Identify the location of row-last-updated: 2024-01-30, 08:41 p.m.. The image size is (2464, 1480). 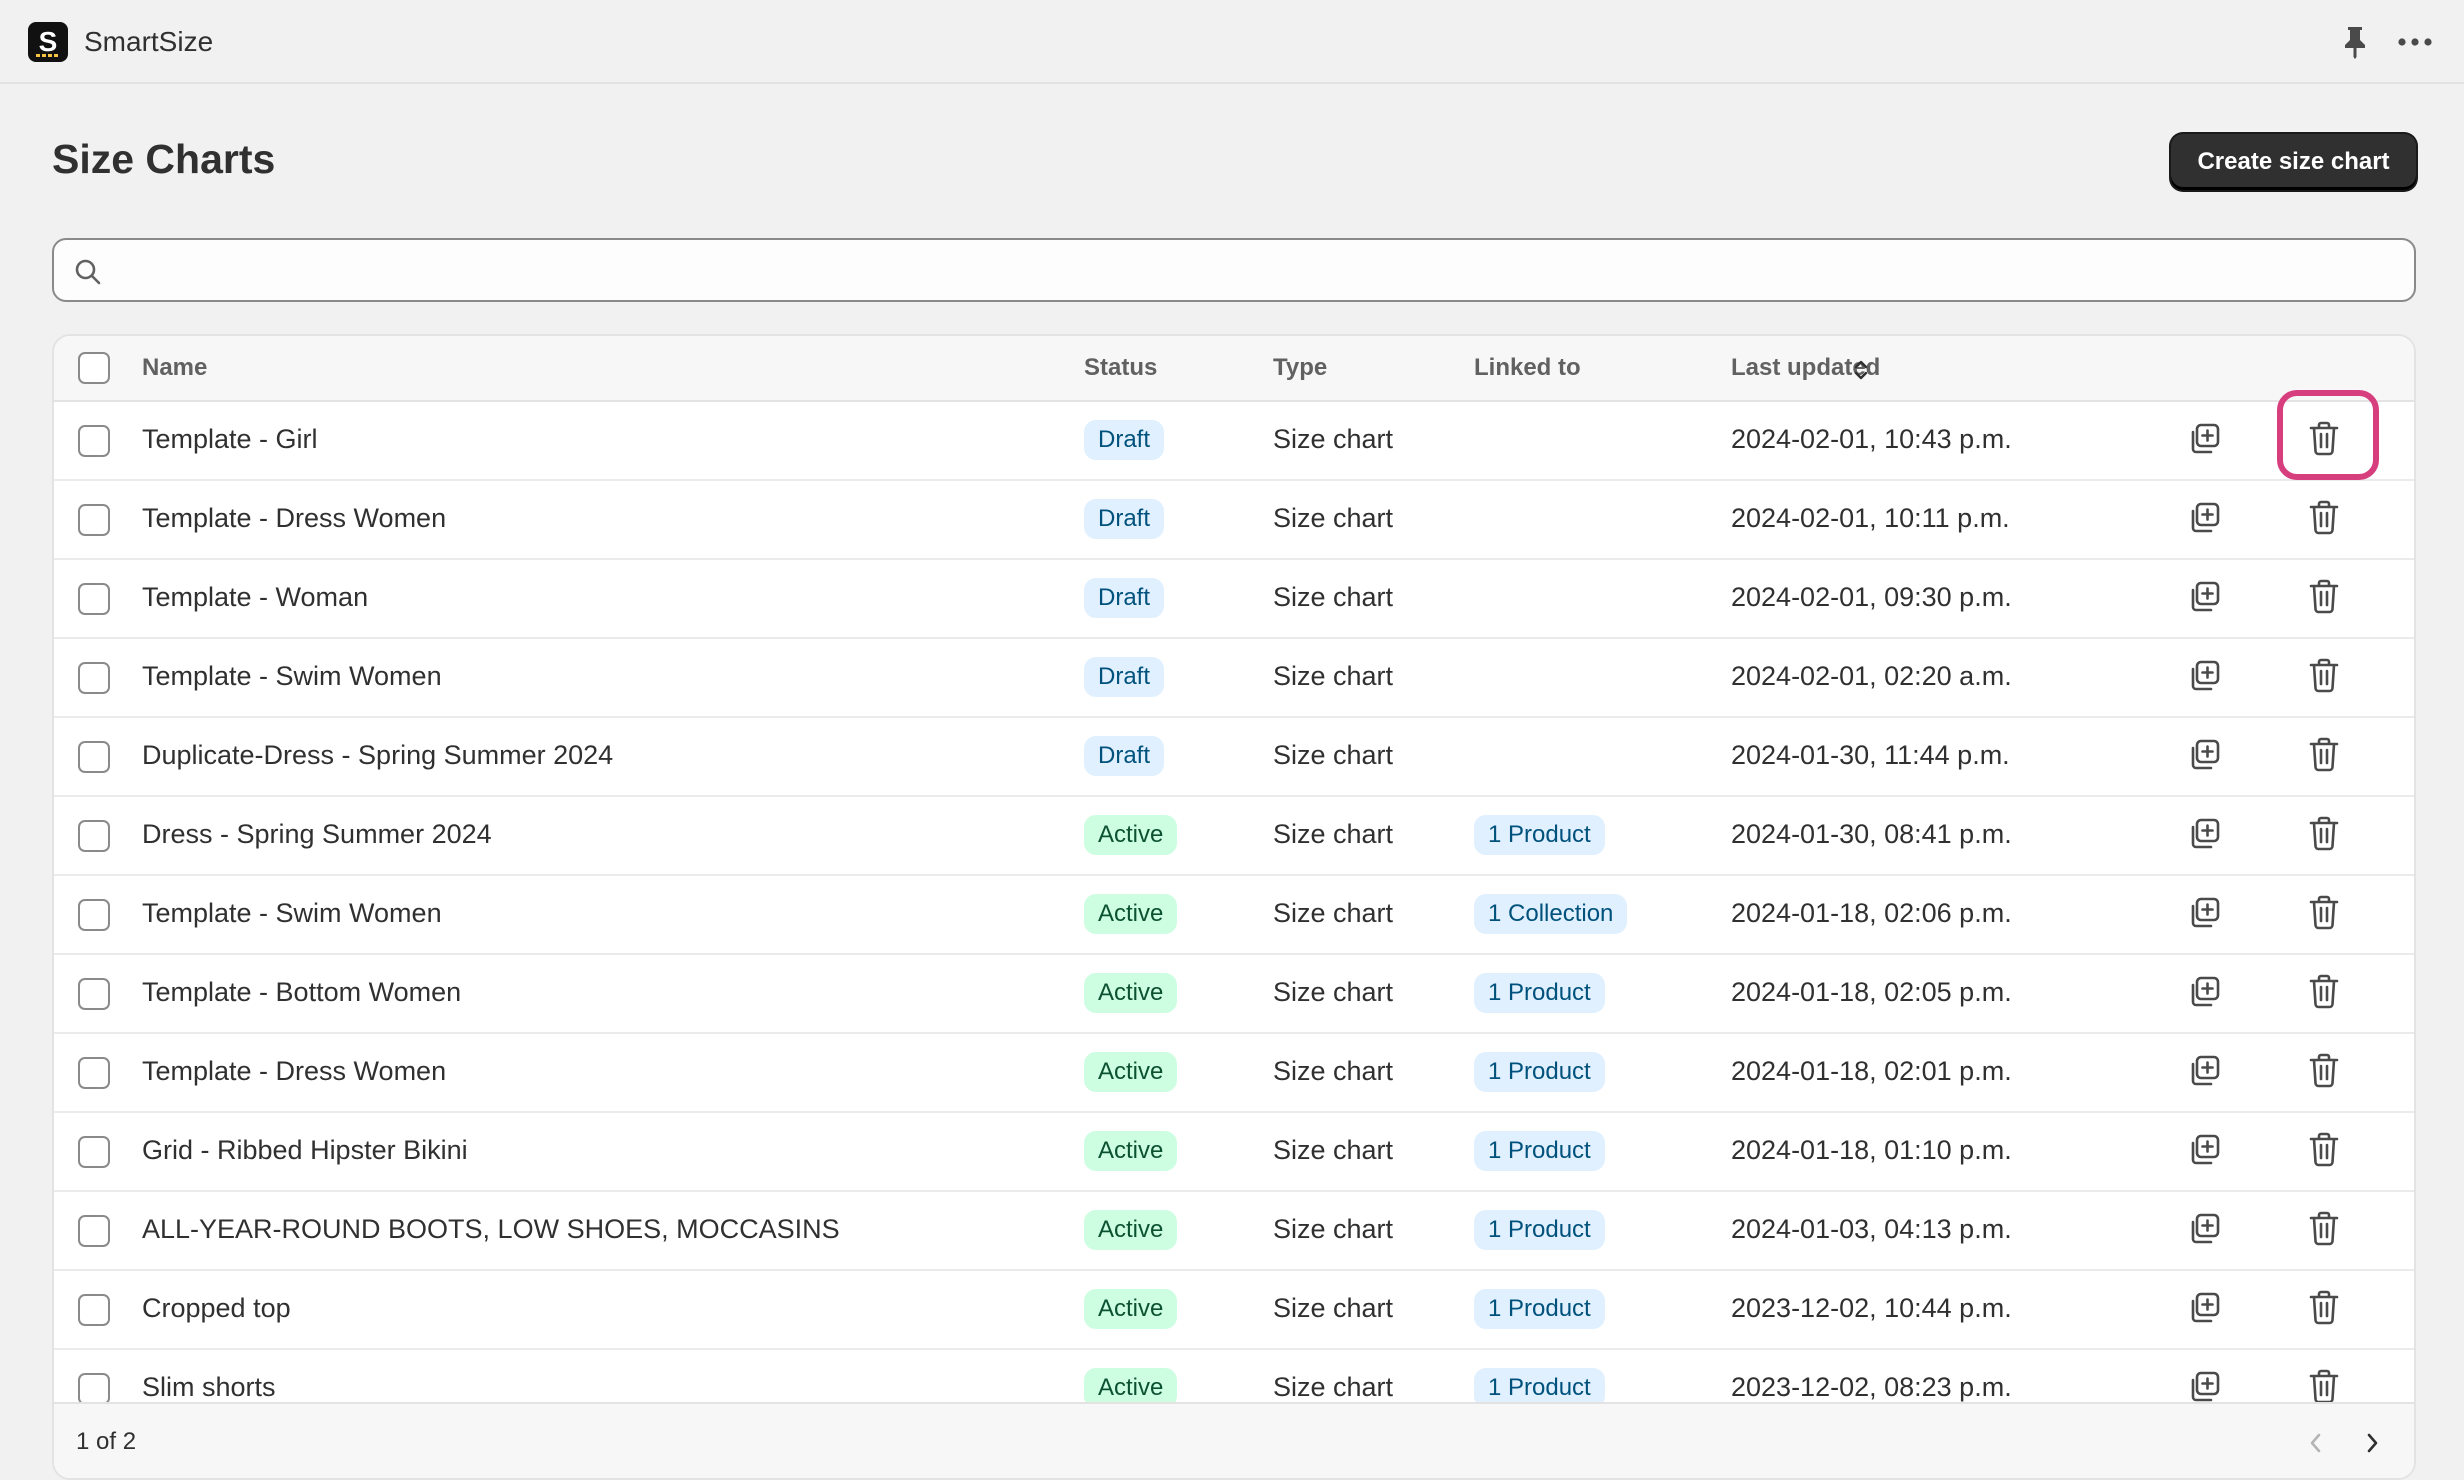
(1871, 834).